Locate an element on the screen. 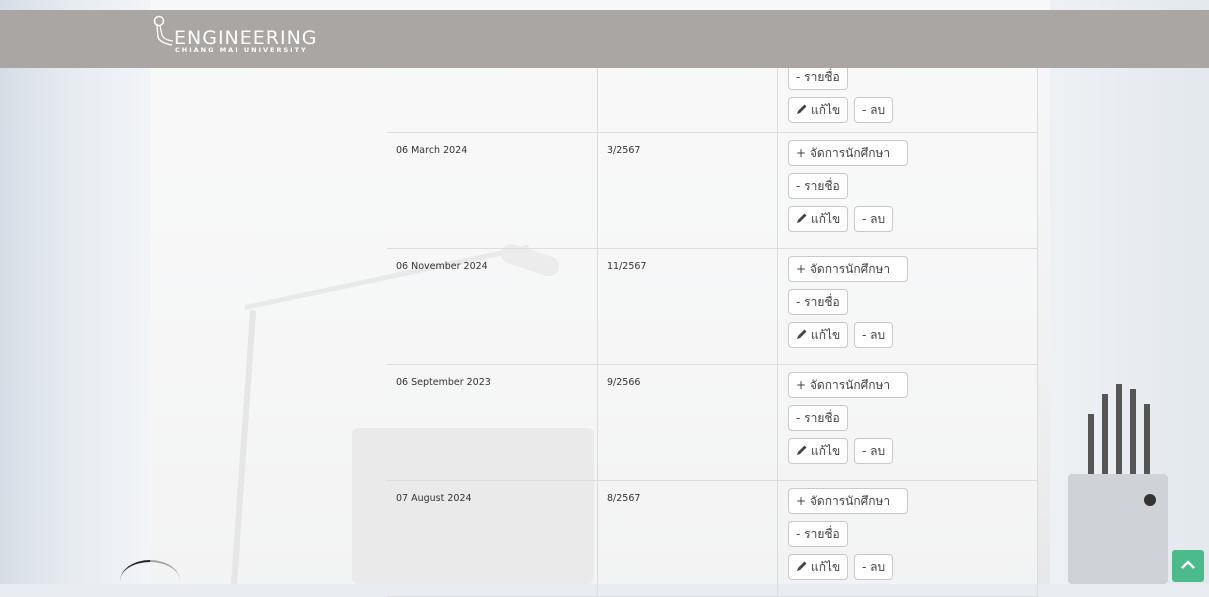  date-cell: 06 March 2024 is located at coordinates (492, 190).